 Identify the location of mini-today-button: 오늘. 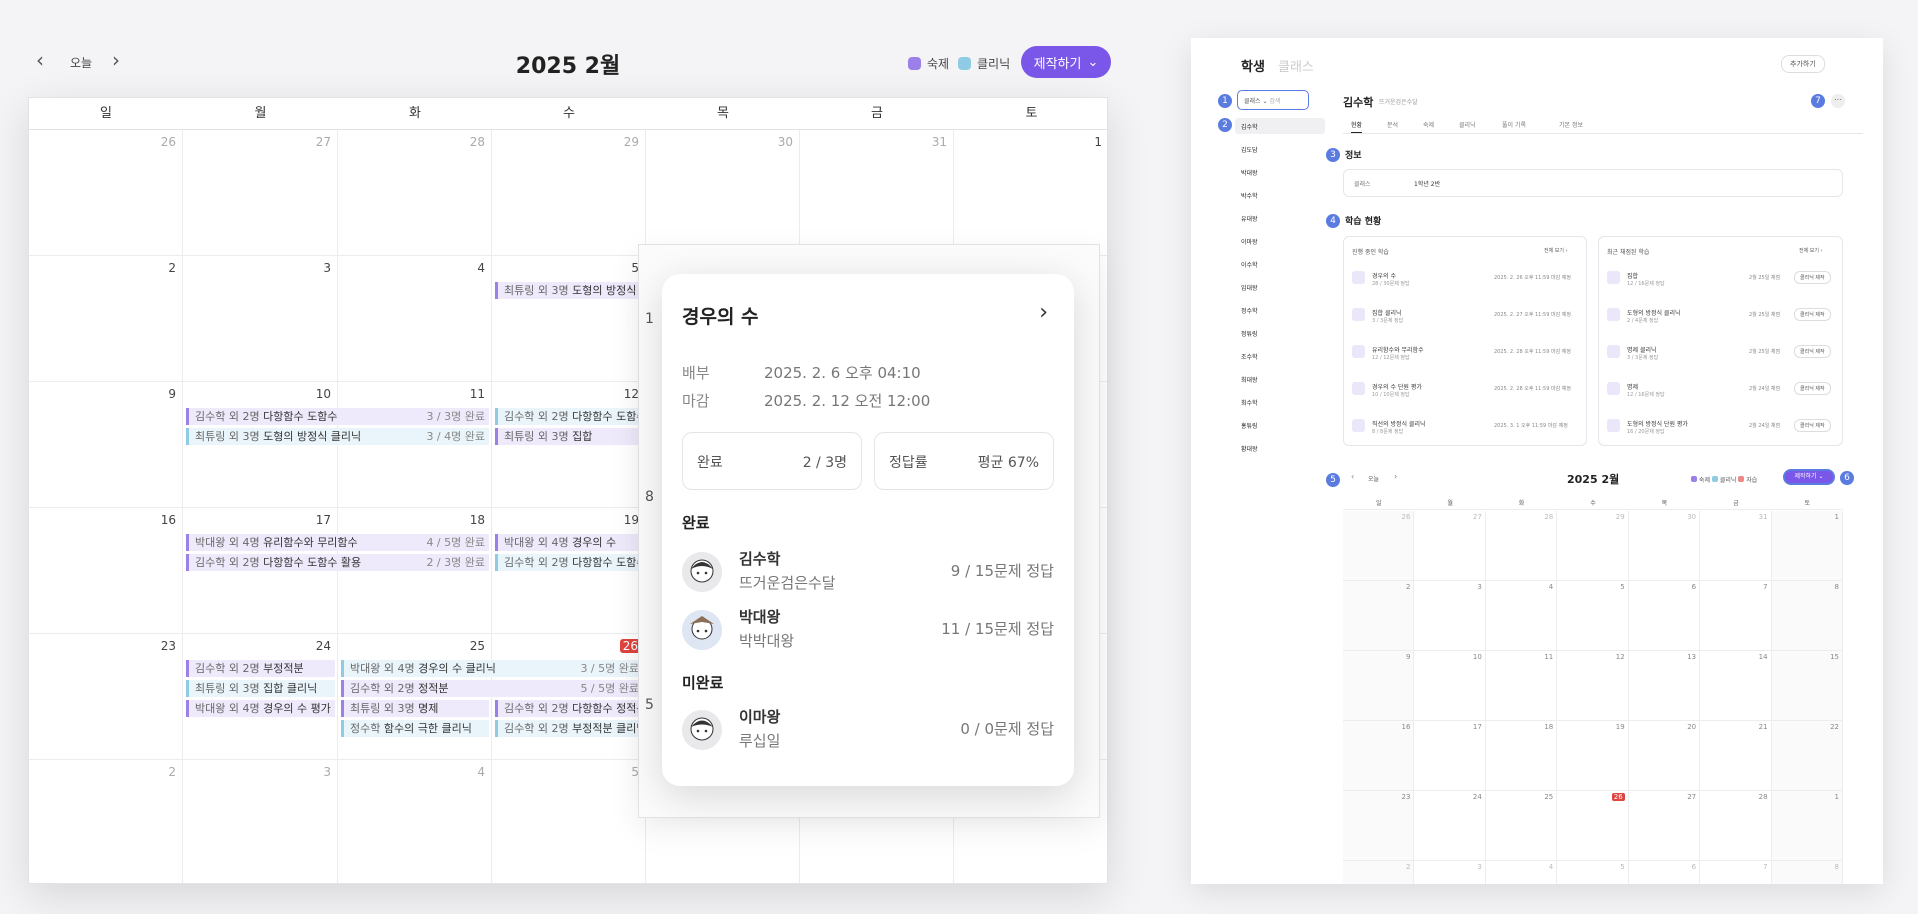
(1373, 478).